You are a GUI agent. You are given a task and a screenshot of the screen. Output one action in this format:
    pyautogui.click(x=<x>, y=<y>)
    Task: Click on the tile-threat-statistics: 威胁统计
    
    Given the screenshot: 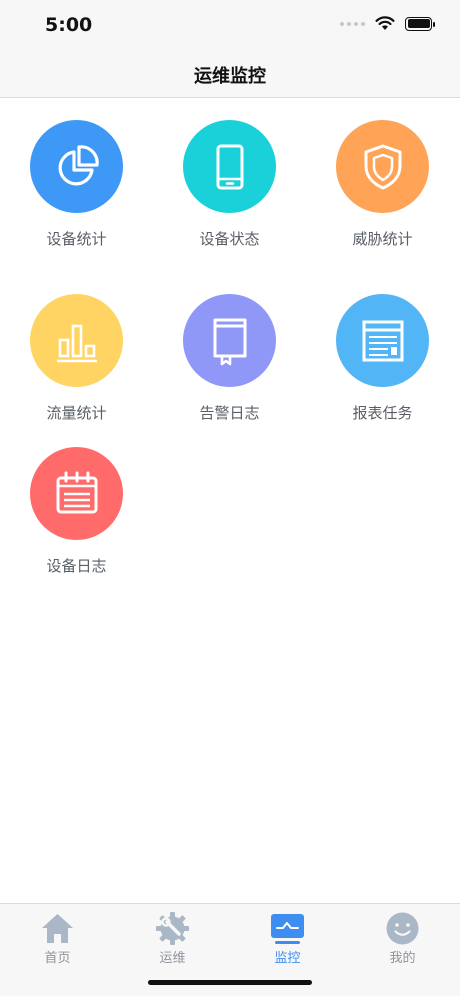 What is the action you would take?
    pyautogui.click(x=382, y=174)
    